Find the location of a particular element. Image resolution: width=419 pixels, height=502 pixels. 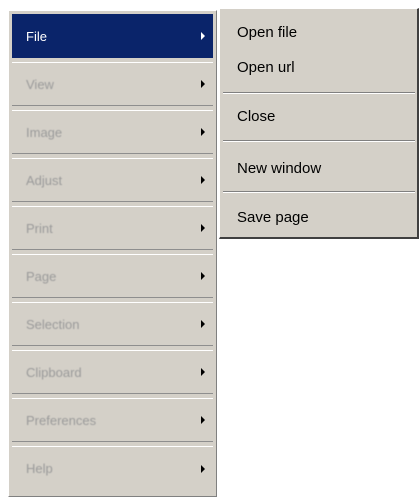

submenu-item-open-file: Open file is located at coordinates (267, 32).